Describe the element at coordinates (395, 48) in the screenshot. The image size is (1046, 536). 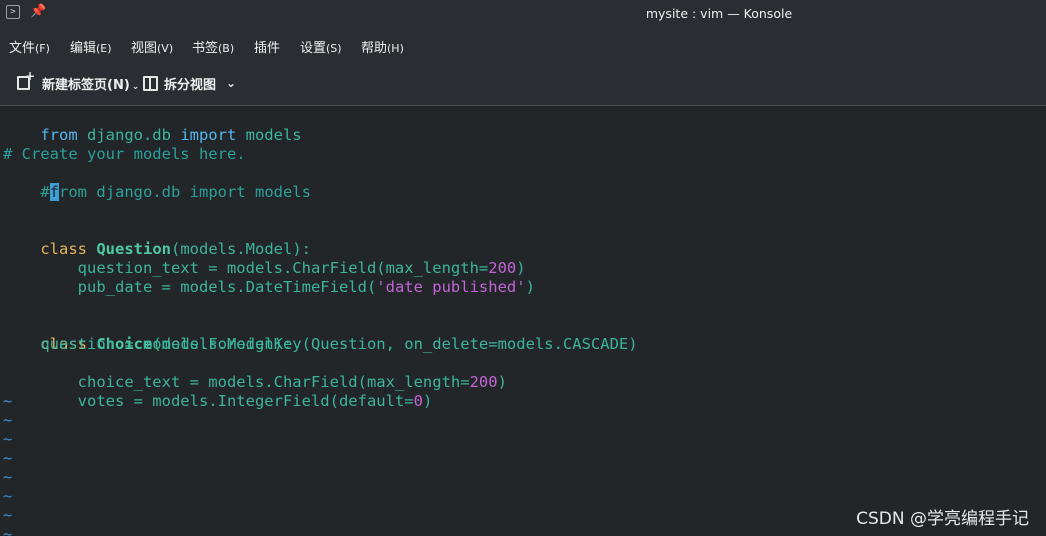
I see `menu-help-accel: (H)` at that location.